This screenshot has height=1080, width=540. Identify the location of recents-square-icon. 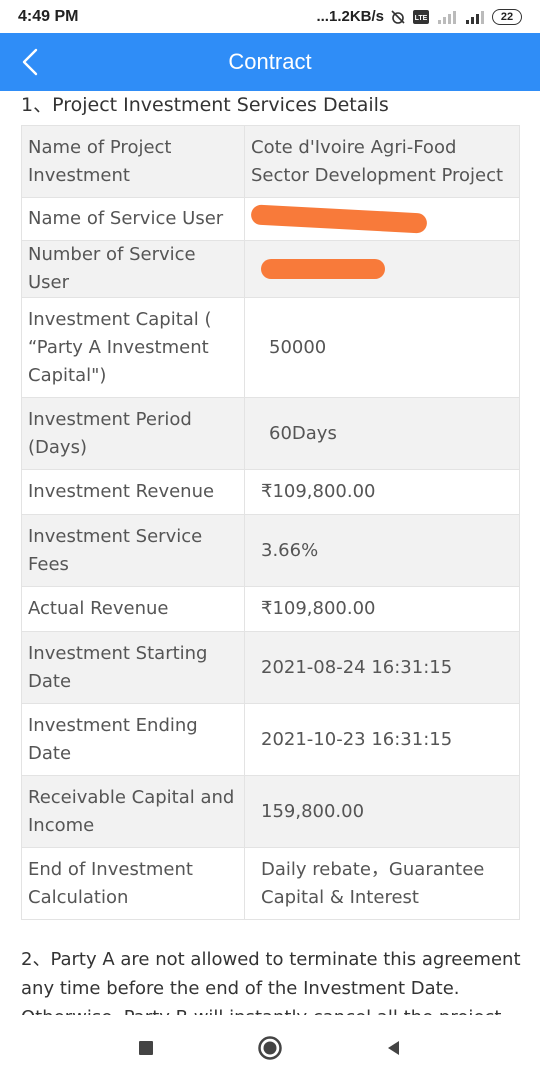
(146, 1047).